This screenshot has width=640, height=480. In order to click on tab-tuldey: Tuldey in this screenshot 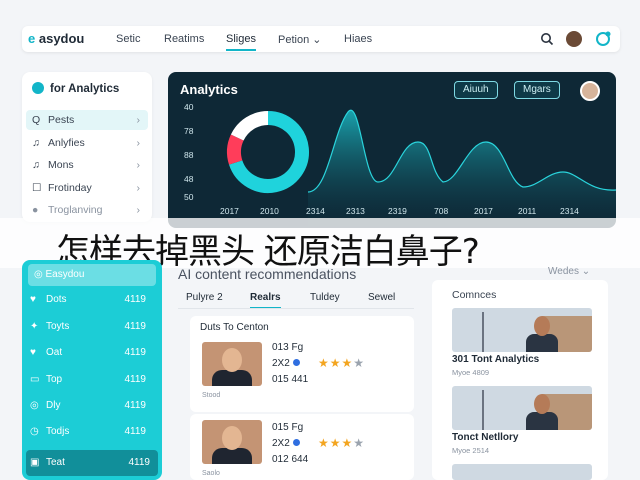, I will do `click(325, 297)`.